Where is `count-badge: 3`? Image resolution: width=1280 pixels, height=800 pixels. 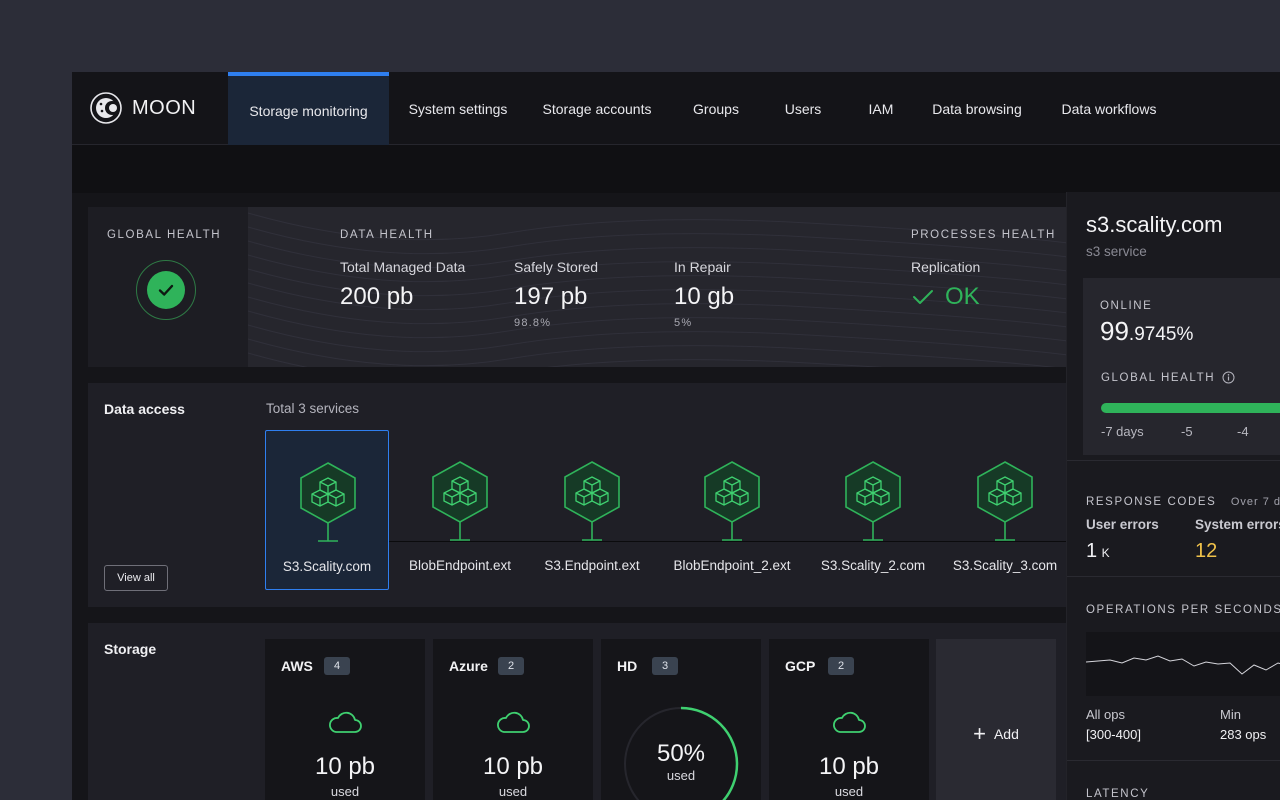 count-badge: 3 is located at coordinates (665, 666).